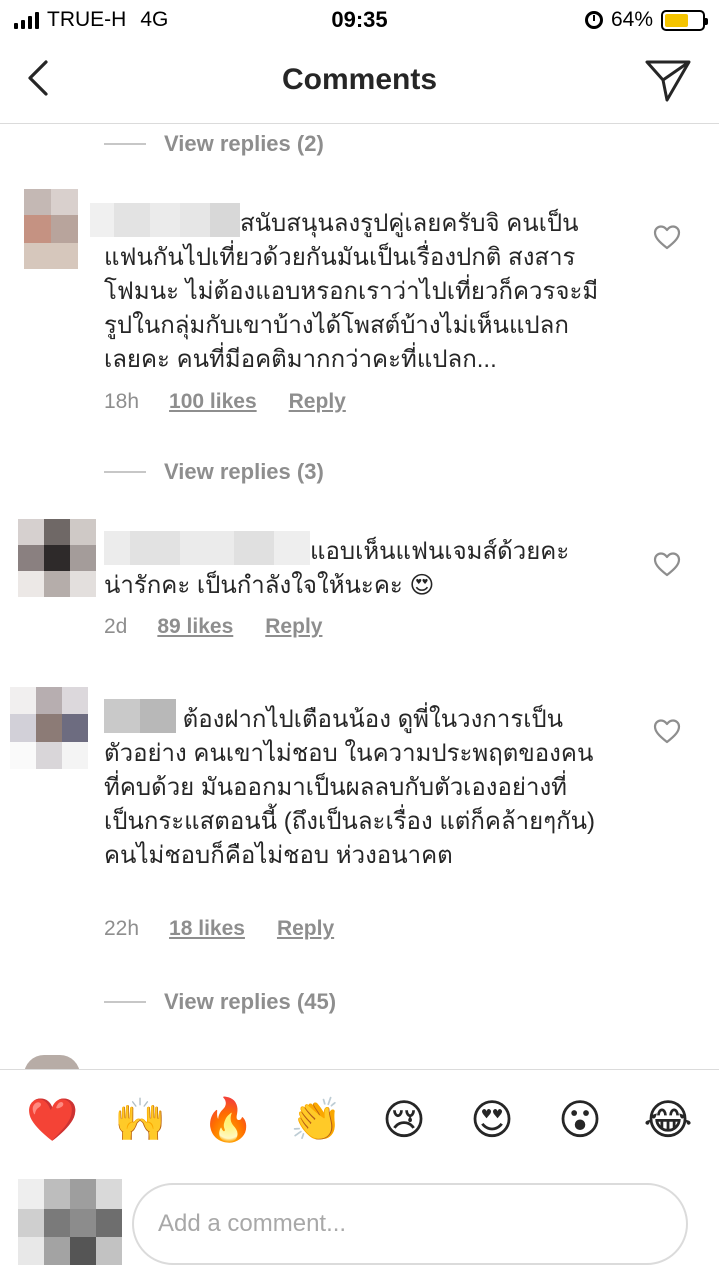  I want to click on view-replies-button: View replies (2), so click(214, 144).